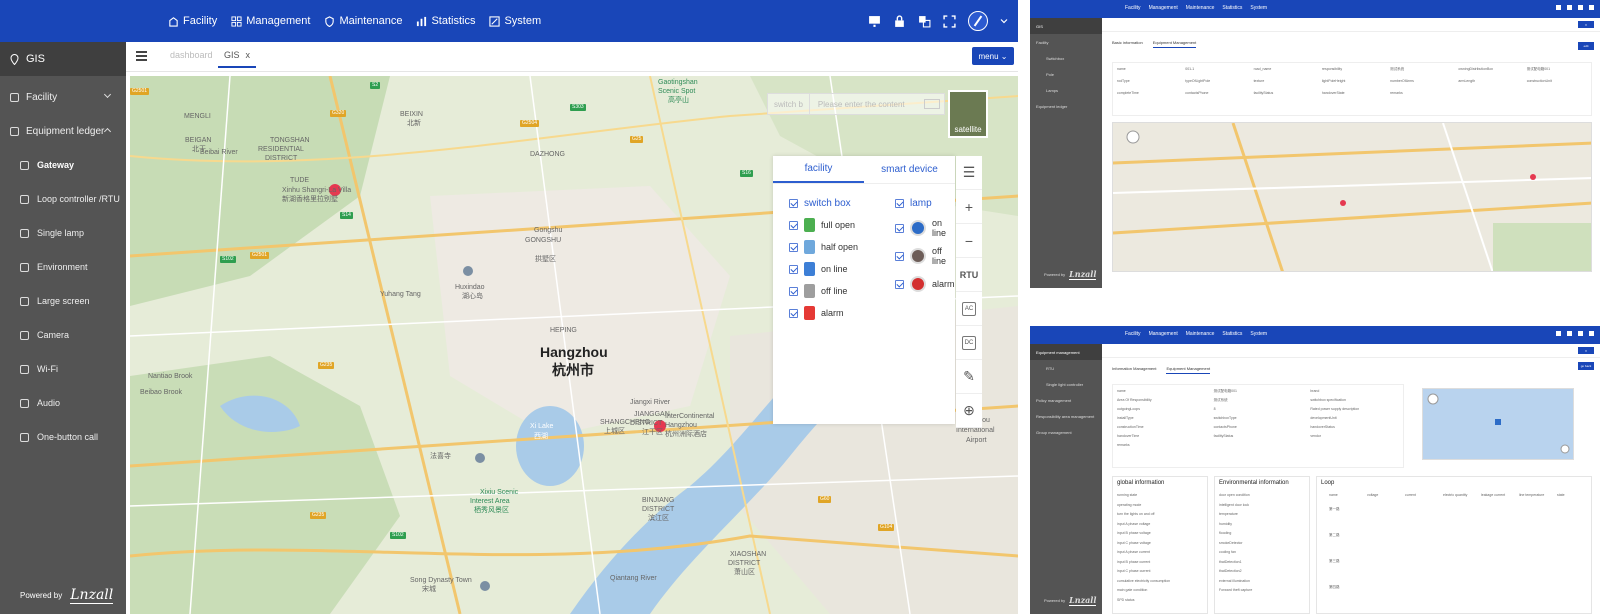  Describe the element at coordinates (818, 169) in the screenshot. I see `tab-facility: facility` at that location.